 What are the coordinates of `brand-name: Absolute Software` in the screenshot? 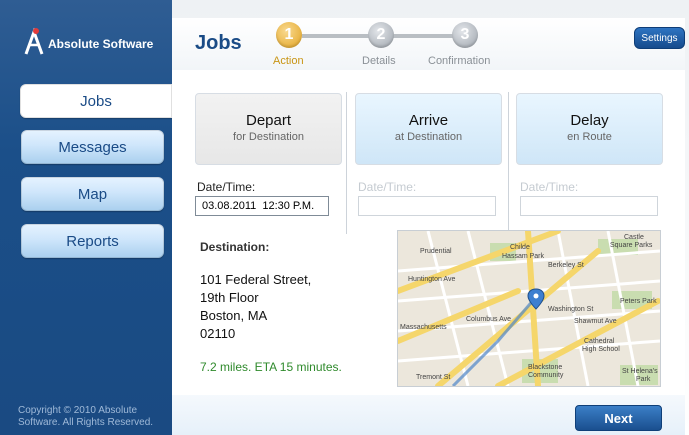 It's located at (101, 44).